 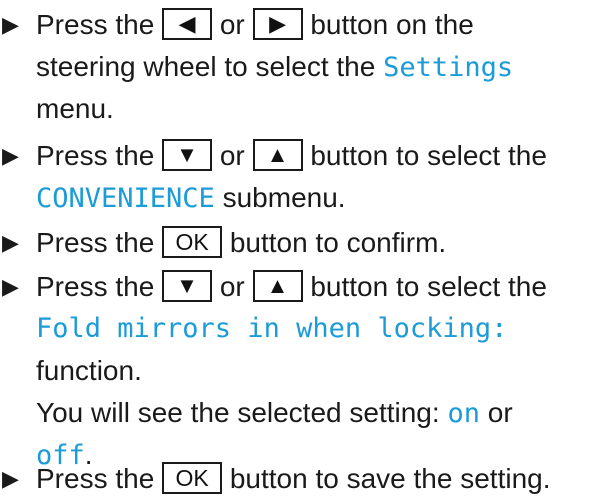 What do you see at coordinates (463, 413) in the screenshot?
I see `setting-on-term: on` at bounding box center [463, 413].